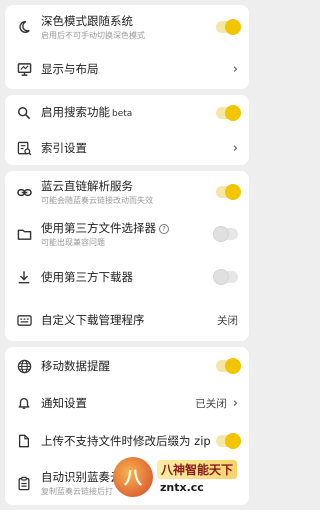 The height and width of the screenshot is (510, 320). I want to click on search-settings-card: 启用搜索功能 beta 索引设置 ›, so click(127, 130).